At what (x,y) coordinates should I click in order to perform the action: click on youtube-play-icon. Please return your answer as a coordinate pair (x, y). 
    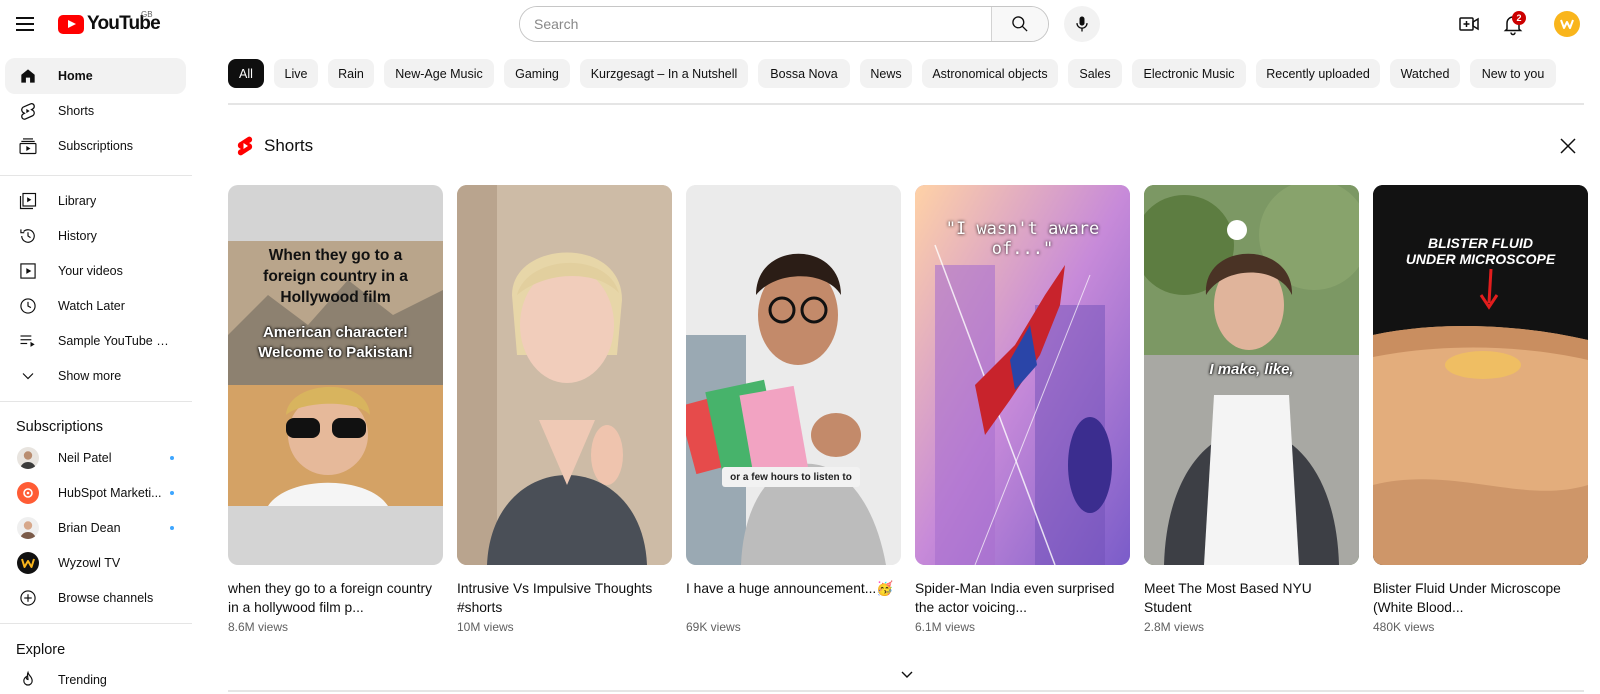
    Looking at the image, I should click on (71, 24).